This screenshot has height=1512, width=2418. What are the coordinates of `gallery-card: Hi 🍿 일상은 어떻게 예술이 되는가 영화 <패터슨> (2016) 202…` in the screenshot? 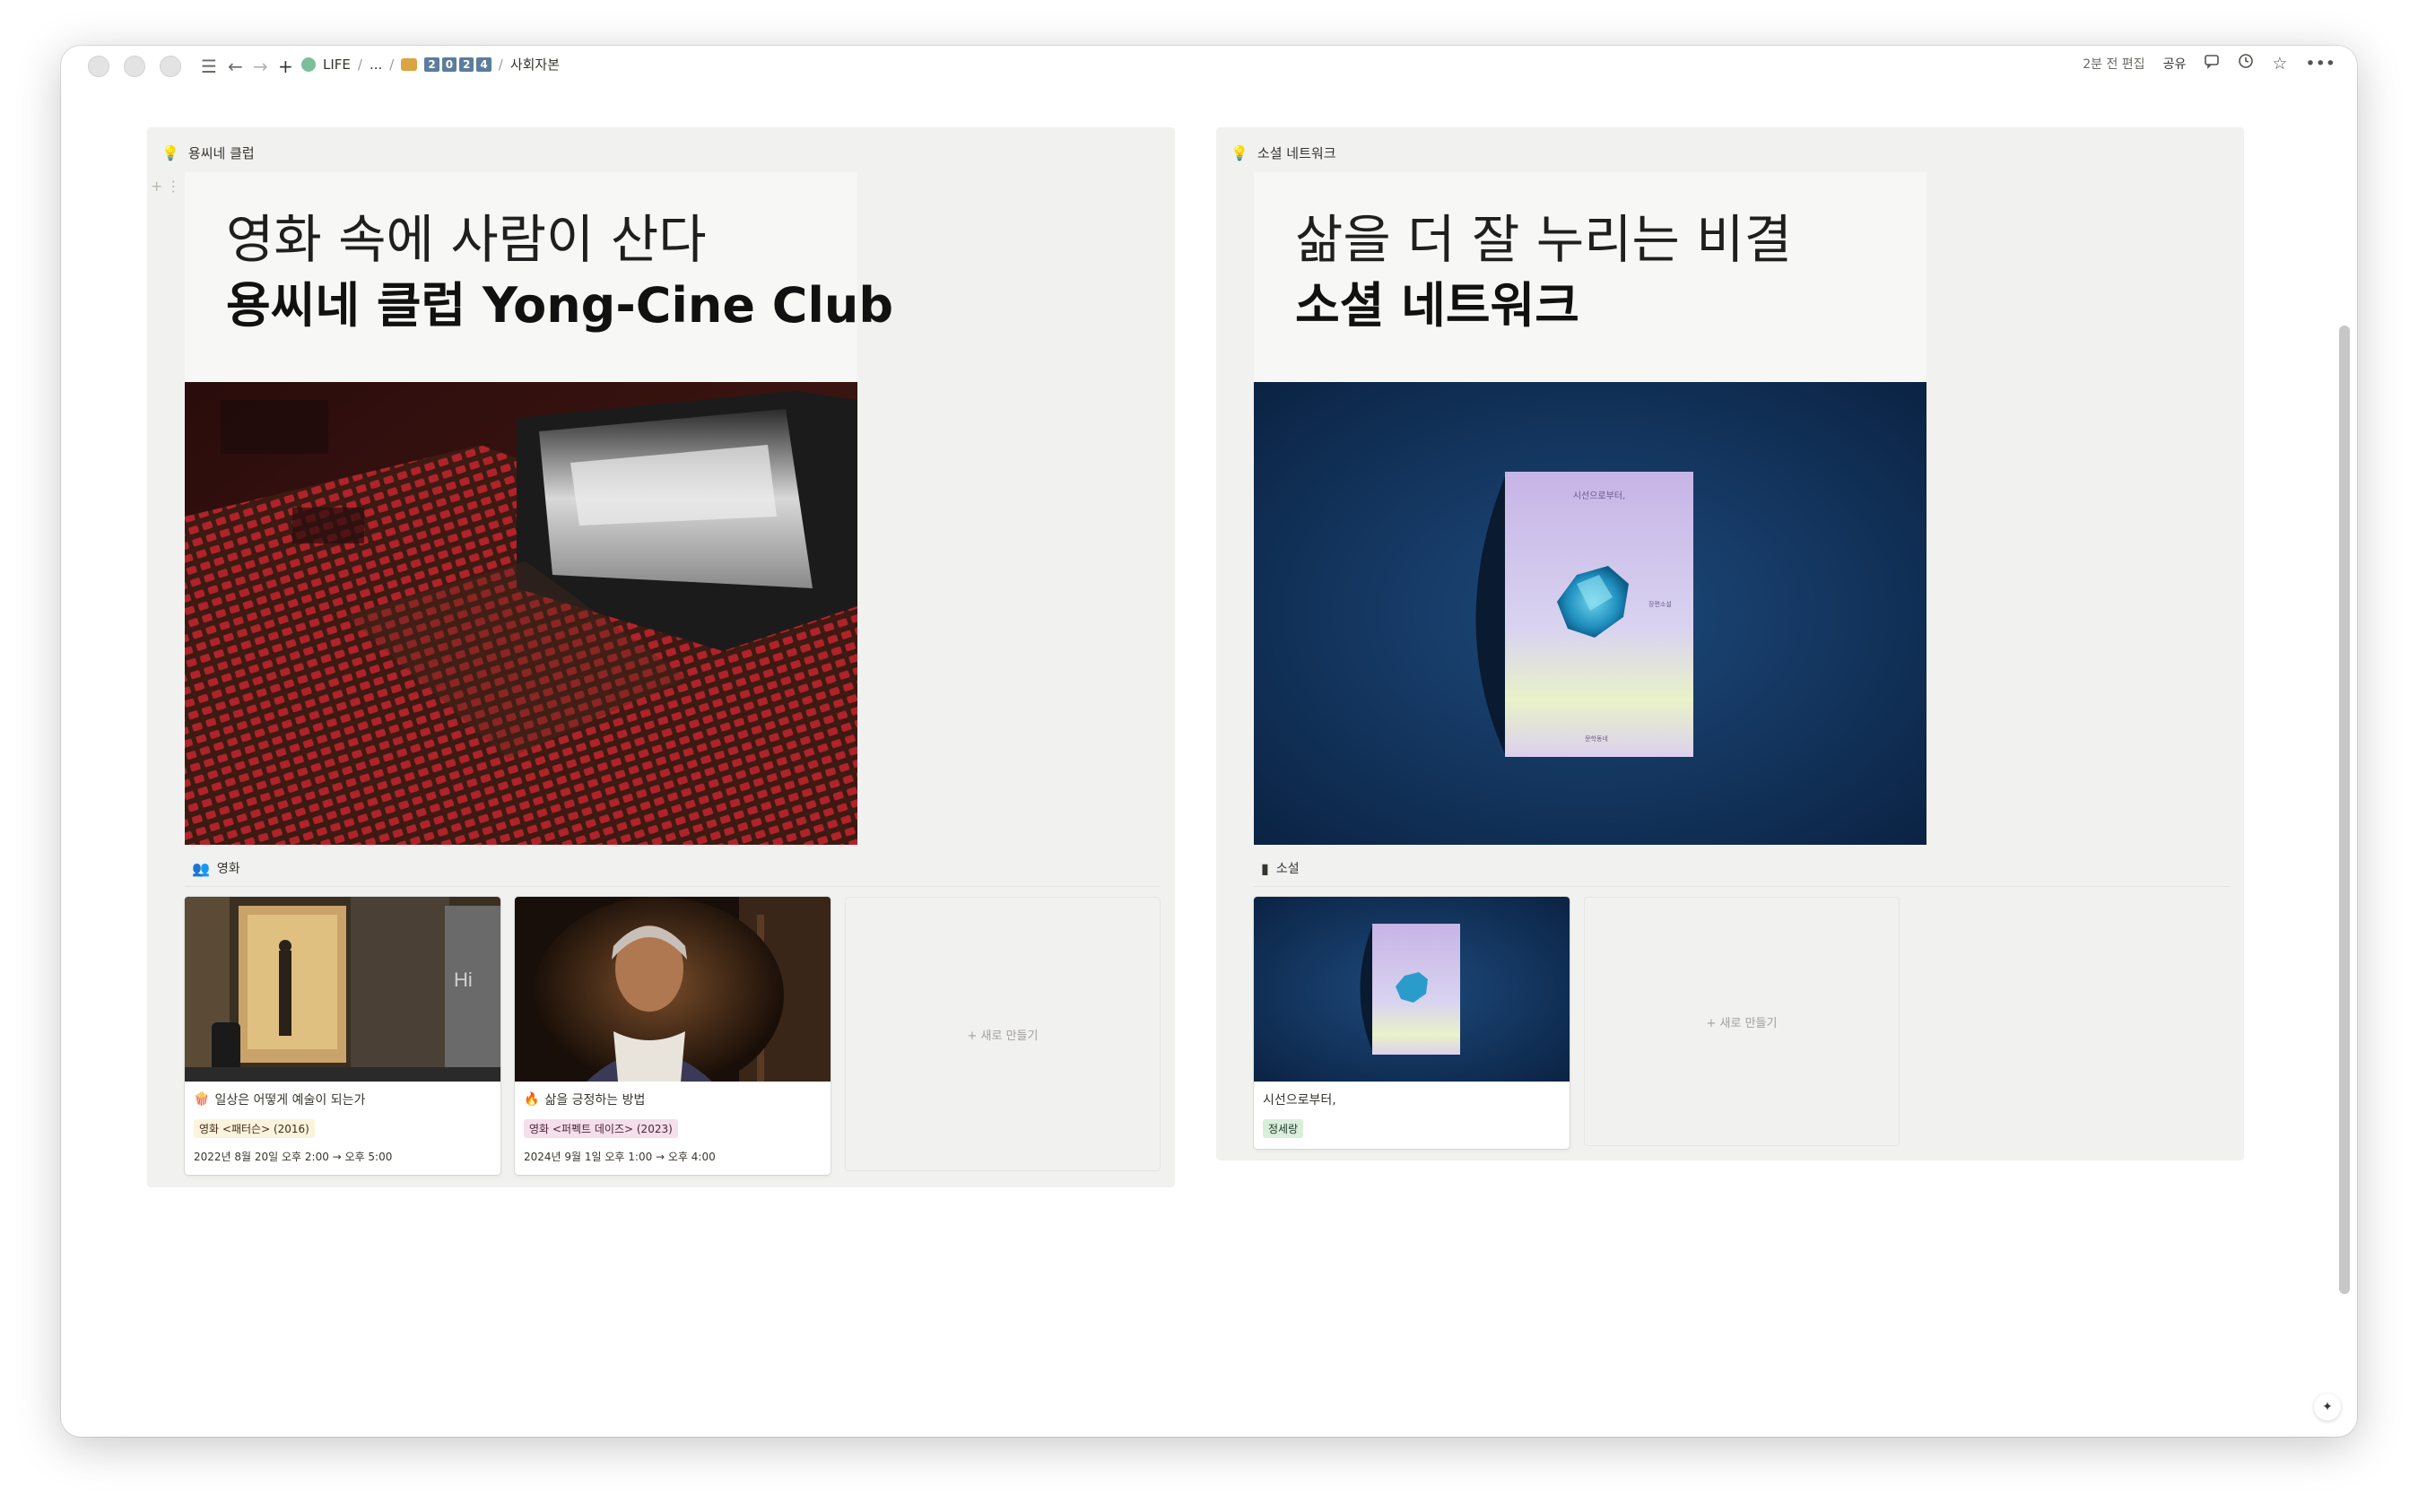 It's located at (342, 1036).